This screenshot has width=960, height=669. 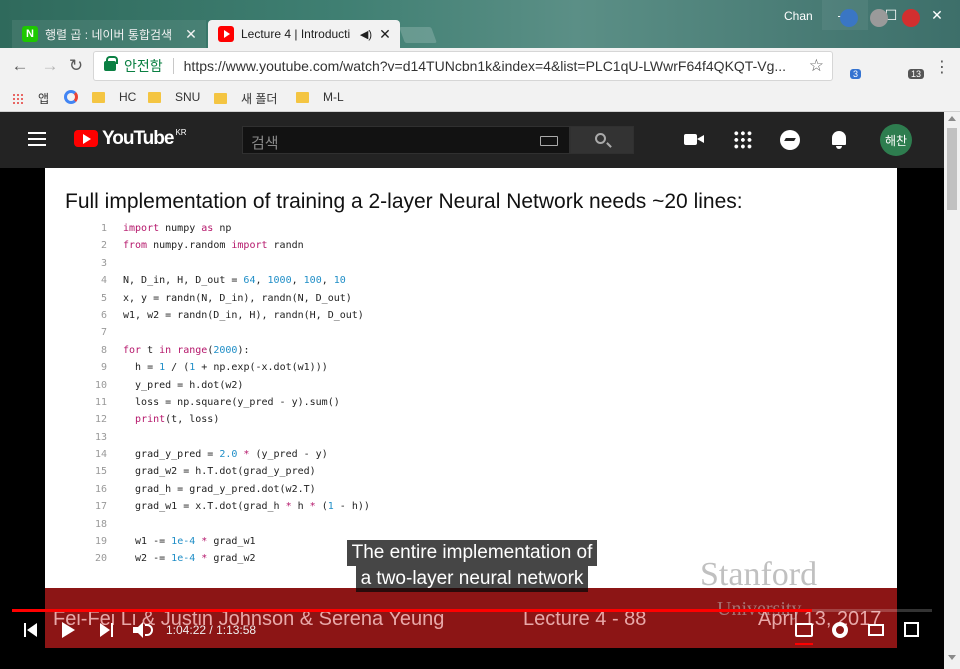 I want to click on line-number: 10, so click(x=100, y=385).